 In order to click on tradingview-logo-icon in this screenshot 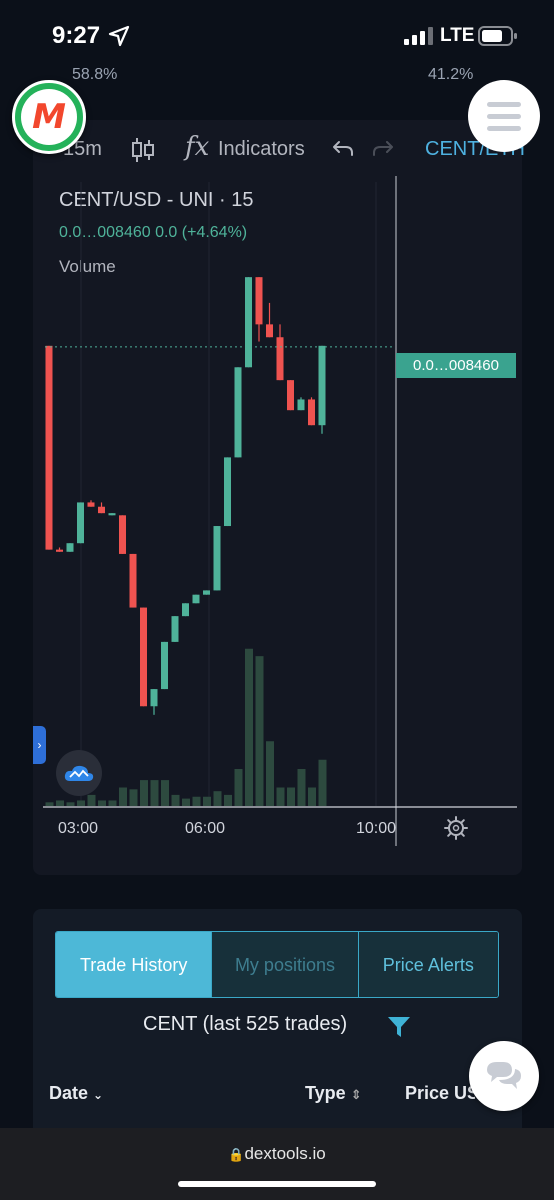, I will do `click(79, 773)`.